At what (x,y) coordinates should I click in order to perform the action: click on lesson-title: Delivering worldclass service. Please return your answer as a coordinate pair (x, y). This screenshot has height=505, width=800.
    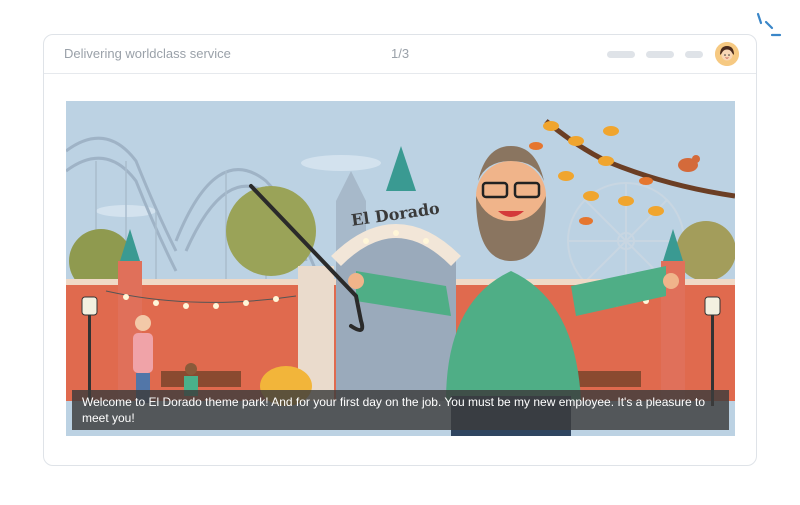
    Looking at the image, I should click on (147, 53).